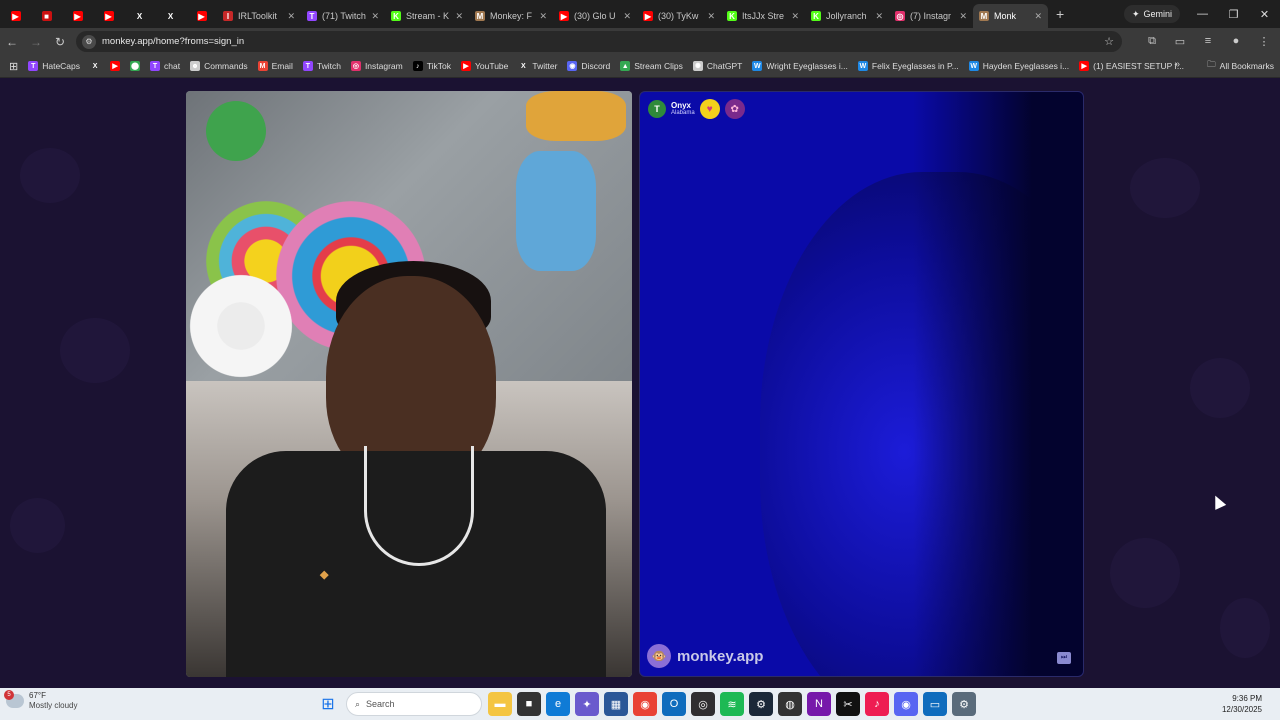 Image resolution: width=1280 pixels, height=720 pixels. What do you see at coordinates (36, 42) in the screenshot?
I see `forward-button: →` at bounding box center [36, 42].